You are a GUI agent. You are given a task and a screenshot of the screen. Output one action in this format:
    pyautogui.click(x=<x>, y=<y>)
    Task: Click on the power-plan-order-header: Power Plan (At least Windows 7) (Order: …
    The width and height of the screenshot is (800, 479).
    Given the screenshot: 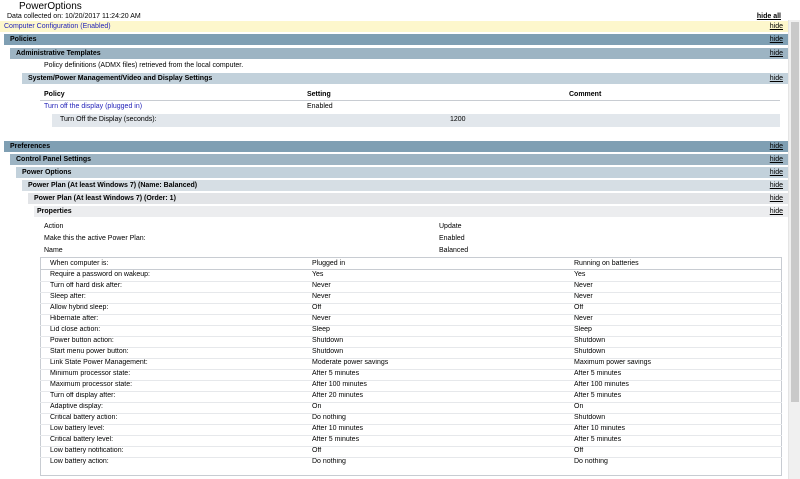 What is the action you would take?
    pyautogui.click(x=408, y=198)
    